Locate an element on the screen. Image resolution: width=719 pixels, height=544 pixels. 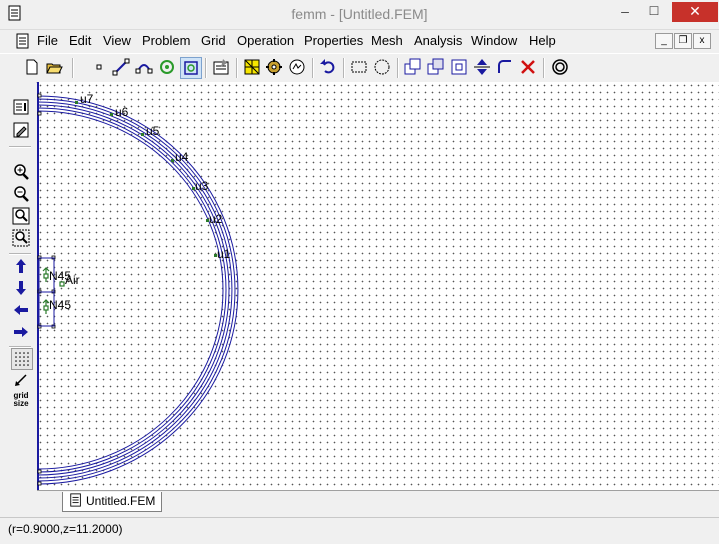
mesh-icon is located at coordinates (252, 67).